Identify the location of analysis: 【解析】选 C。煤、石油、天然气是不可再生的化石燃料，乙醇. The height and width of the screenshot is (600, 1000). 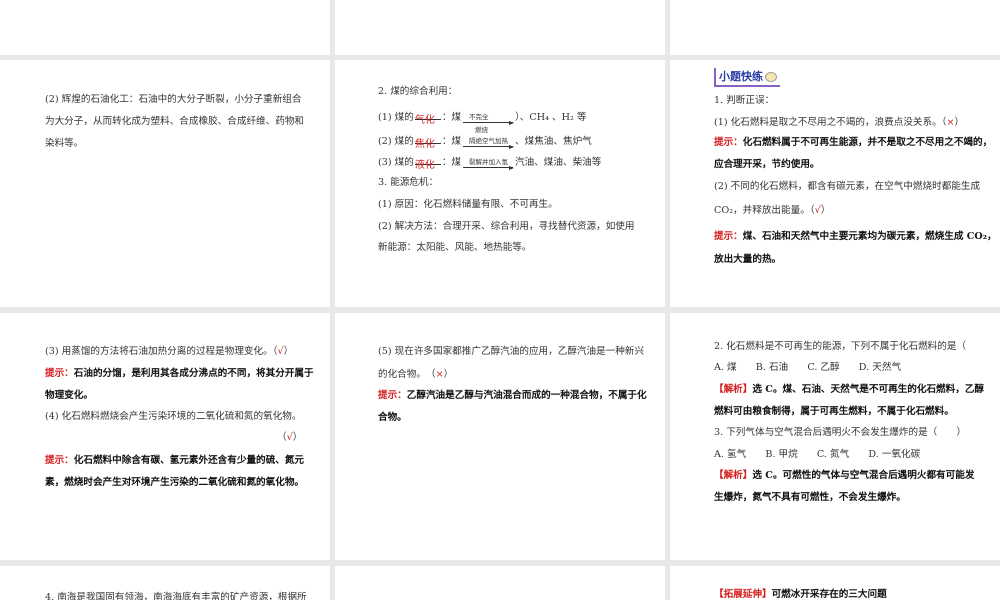
(849, 390).